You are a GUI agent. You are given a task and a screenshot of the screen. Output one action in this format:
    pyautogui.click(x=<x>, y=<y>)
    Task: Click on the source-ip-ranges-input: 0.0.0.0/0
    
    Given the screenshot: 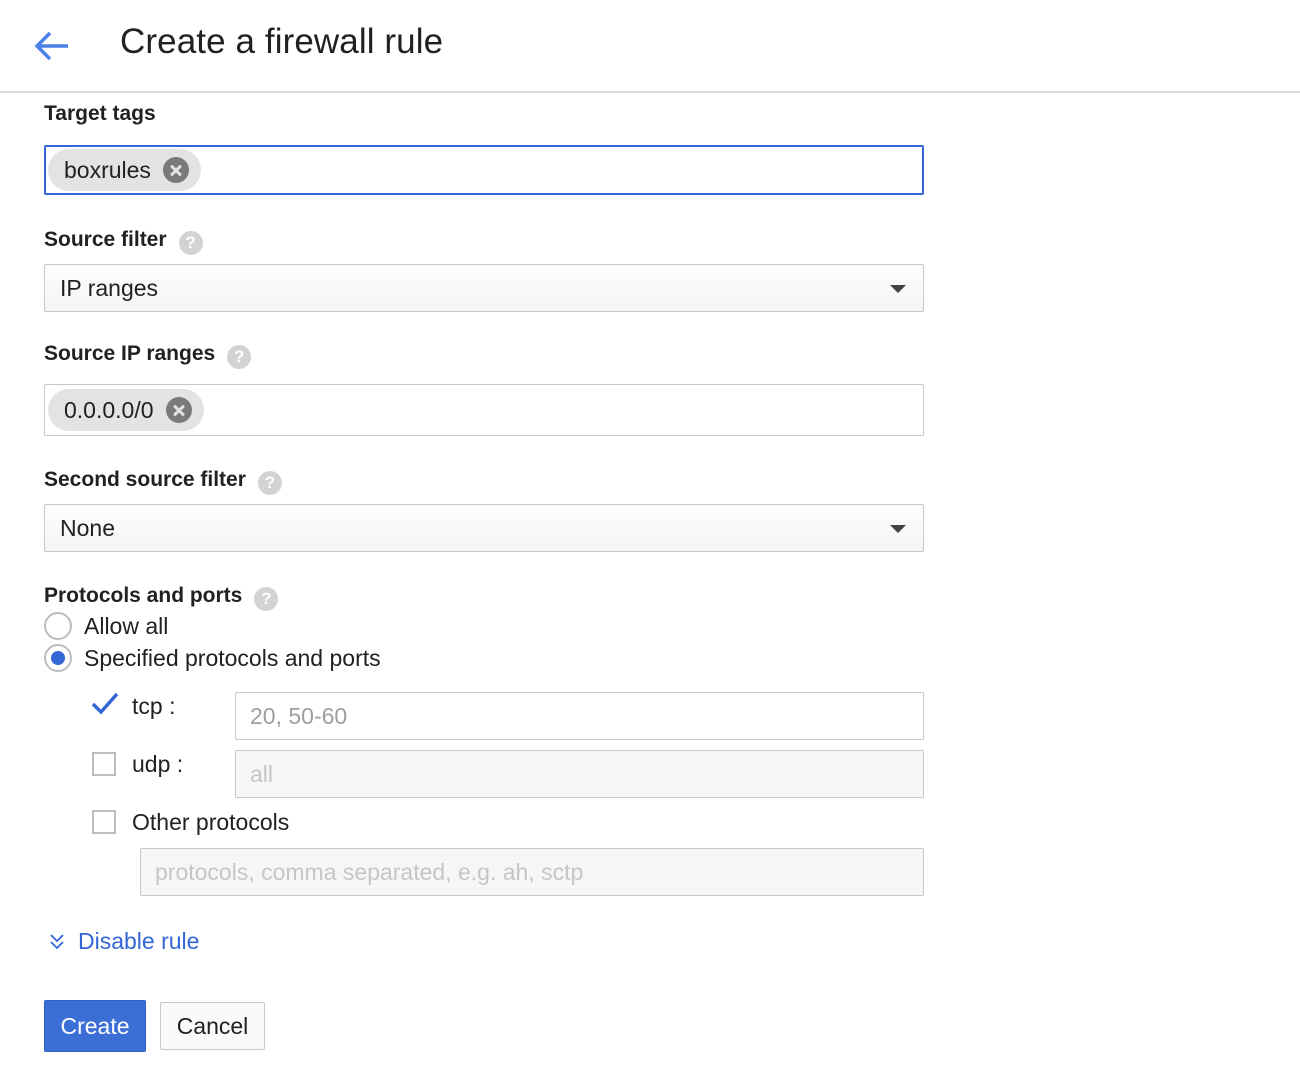 What is the action you would take?
    pyautogui.click(x=484, y=410)
    